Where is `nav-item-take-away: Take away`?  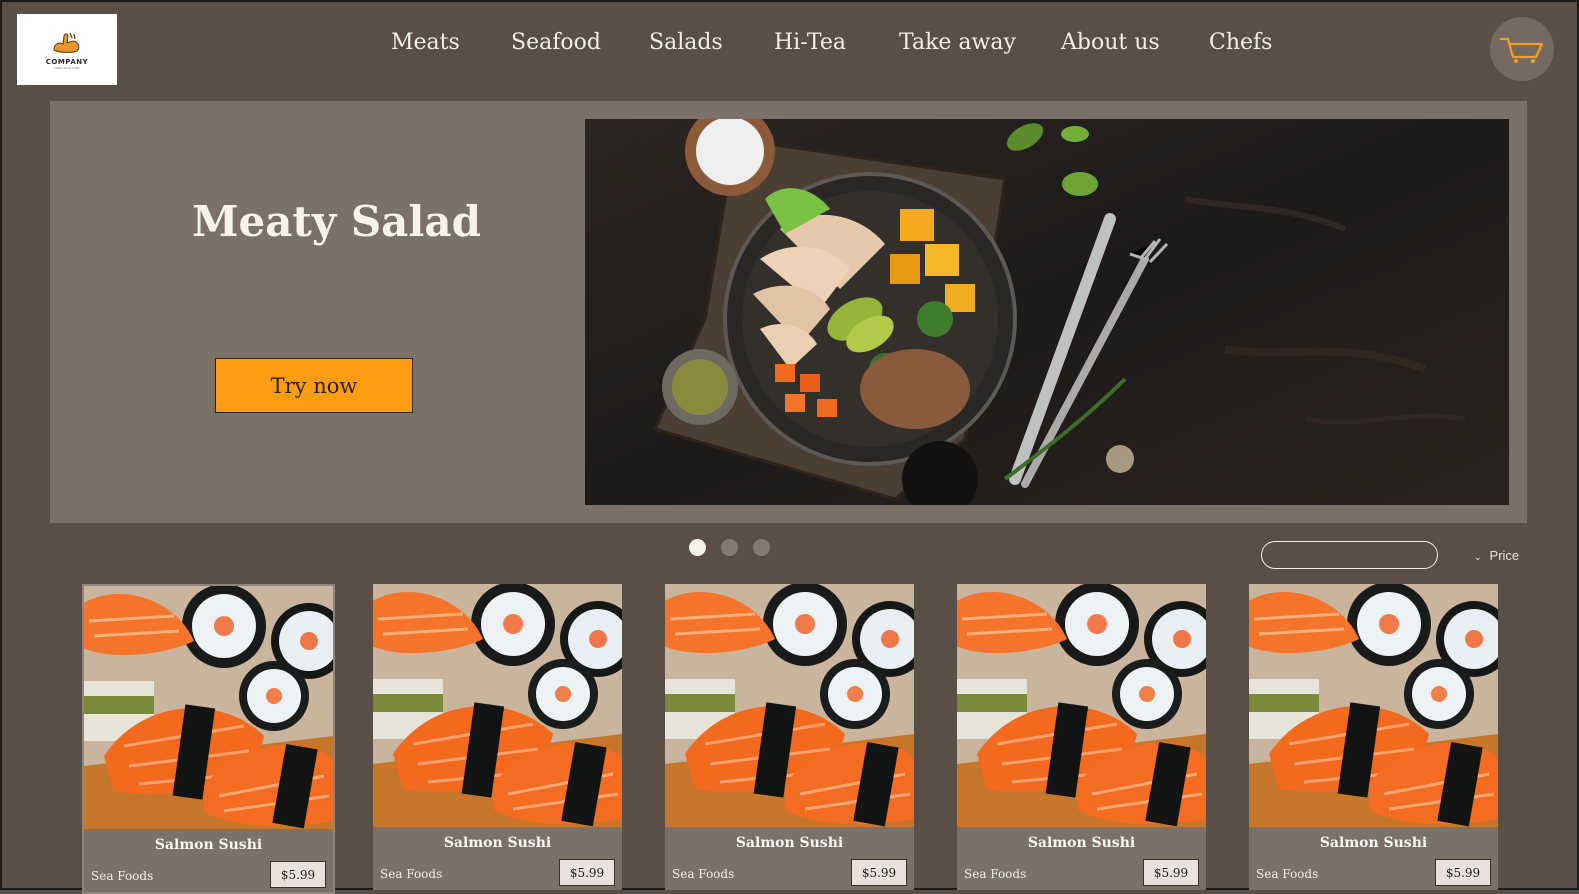
nav-item-take-away: Take away is located at coordinates (957, 42).